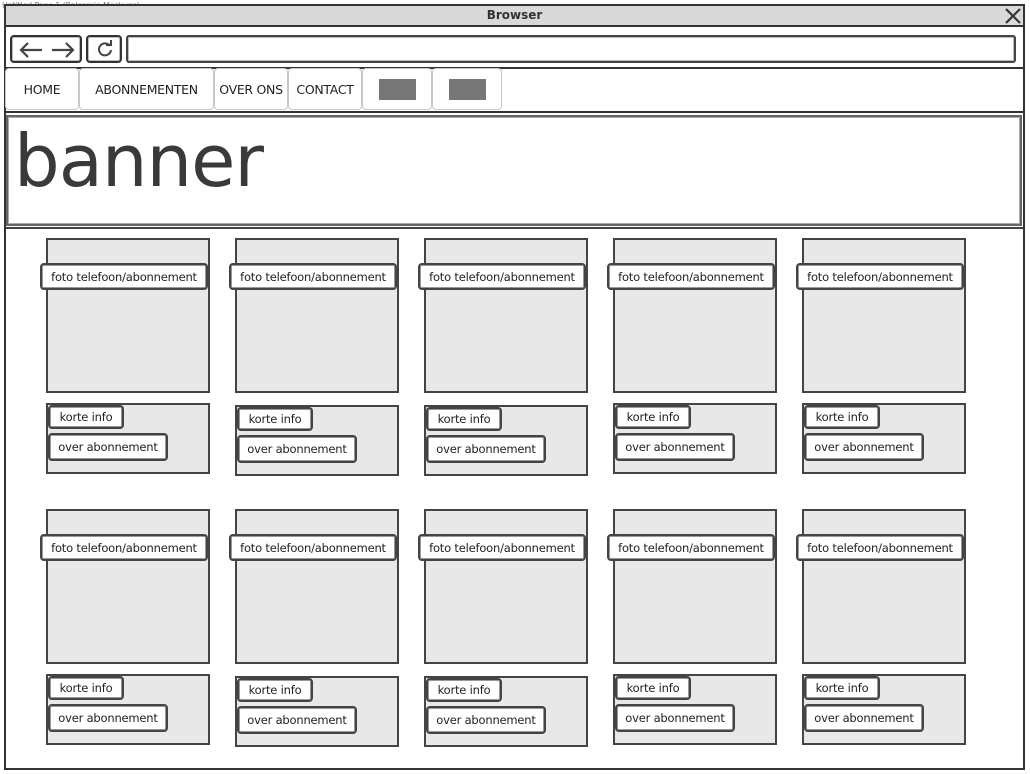 This screenshot has height=774, width=1030. Describe the element at coordinates (42, 89) in the screenshot. I see `tab-home: HOME` at that location.